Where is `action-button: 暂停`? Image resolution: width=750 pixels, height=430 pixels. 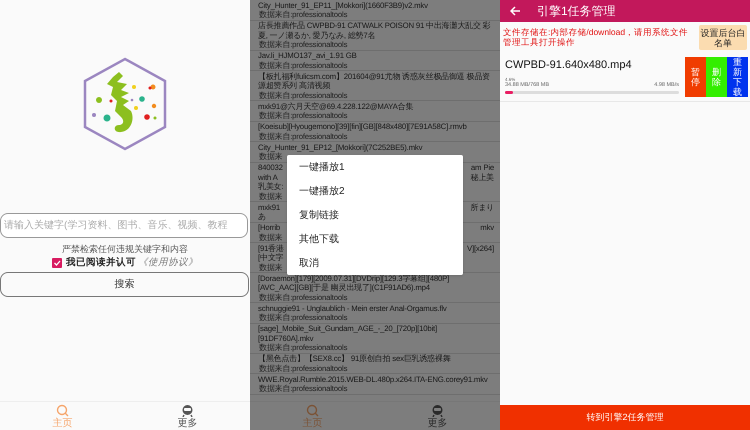
action-button: 暂停 is located at coordinates (695, 77).